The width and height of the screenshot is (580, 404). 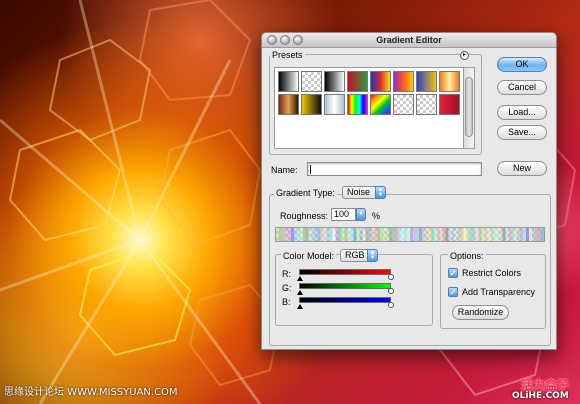 I want to click on channel-b-max-handle, so click(x=391, y=305).